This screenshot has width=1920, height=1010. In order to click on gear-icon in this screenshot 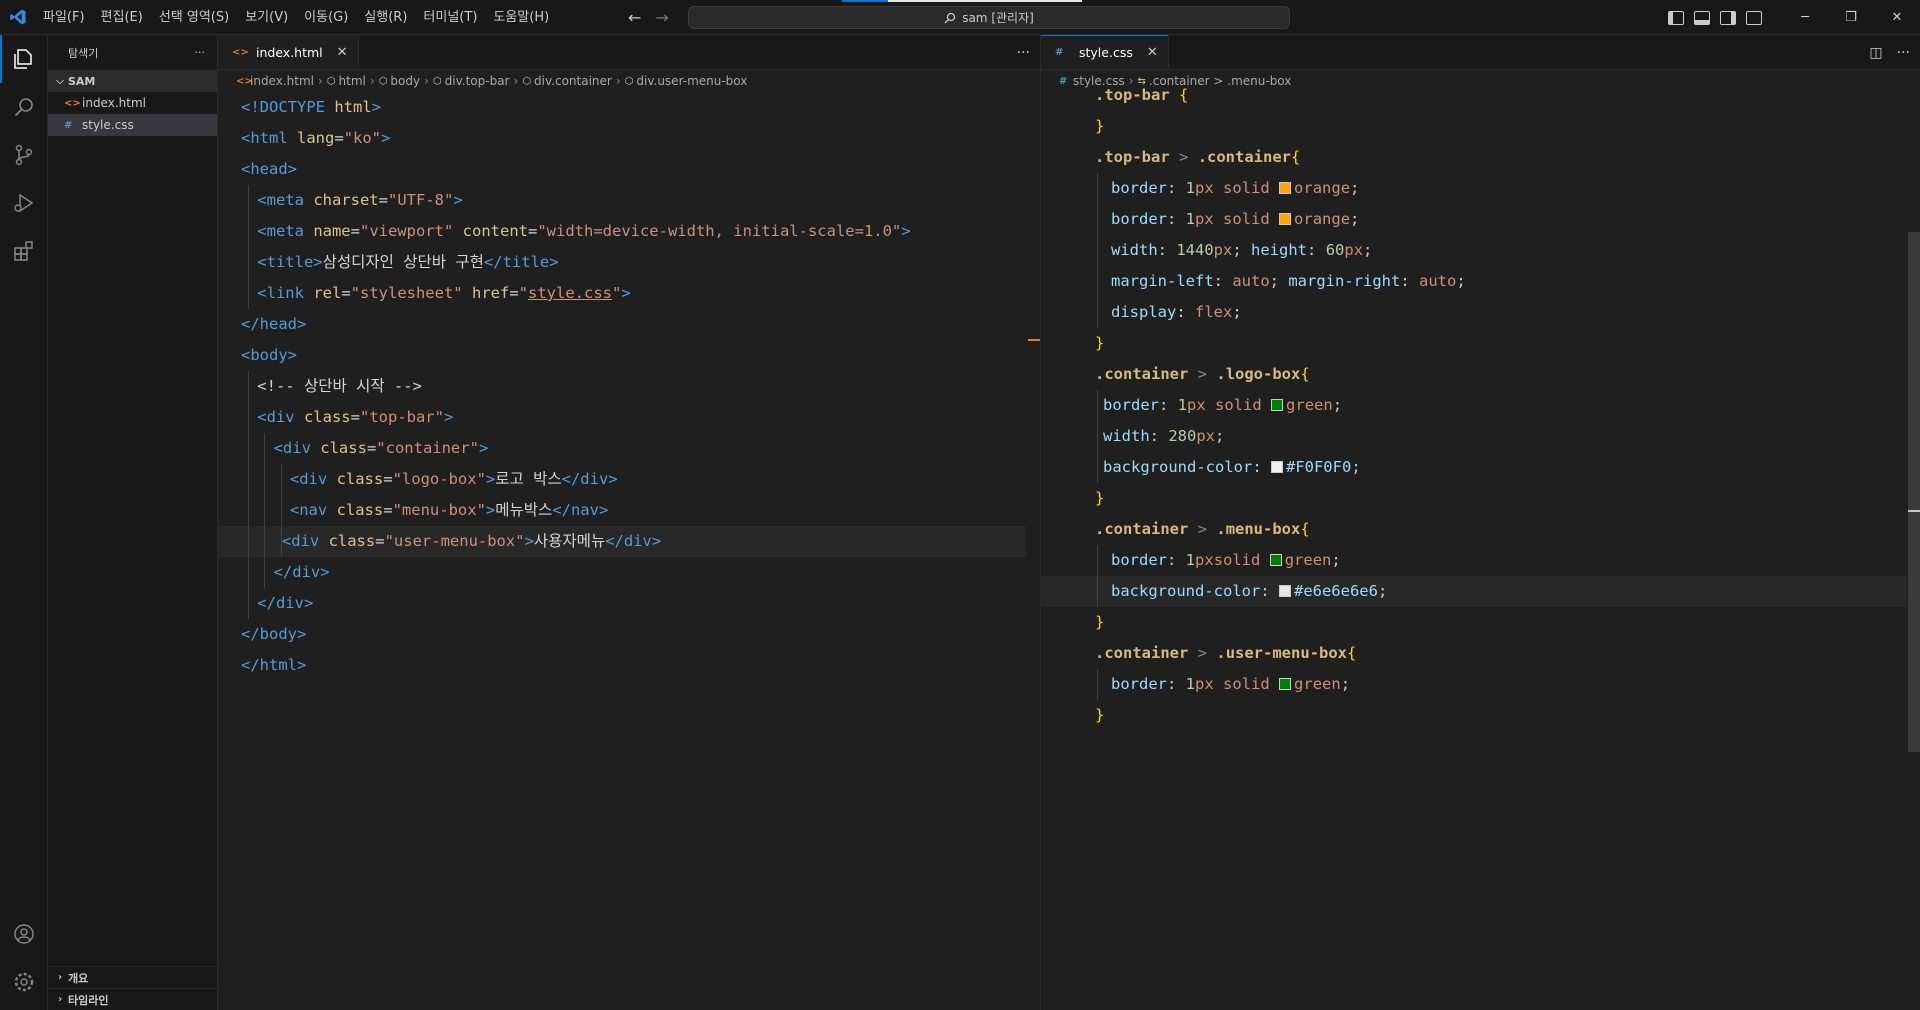, I will do `click(24, 982)`.